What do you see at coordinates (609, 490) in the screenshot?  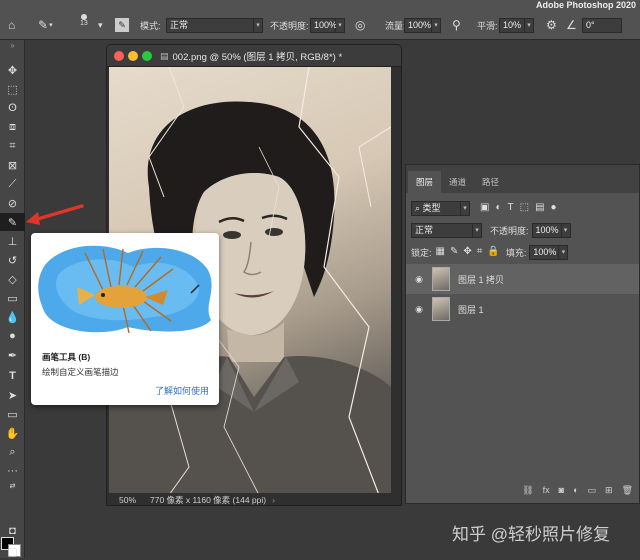 I see `new-layer-icon: ⊞` at bounding box center [609, 490].